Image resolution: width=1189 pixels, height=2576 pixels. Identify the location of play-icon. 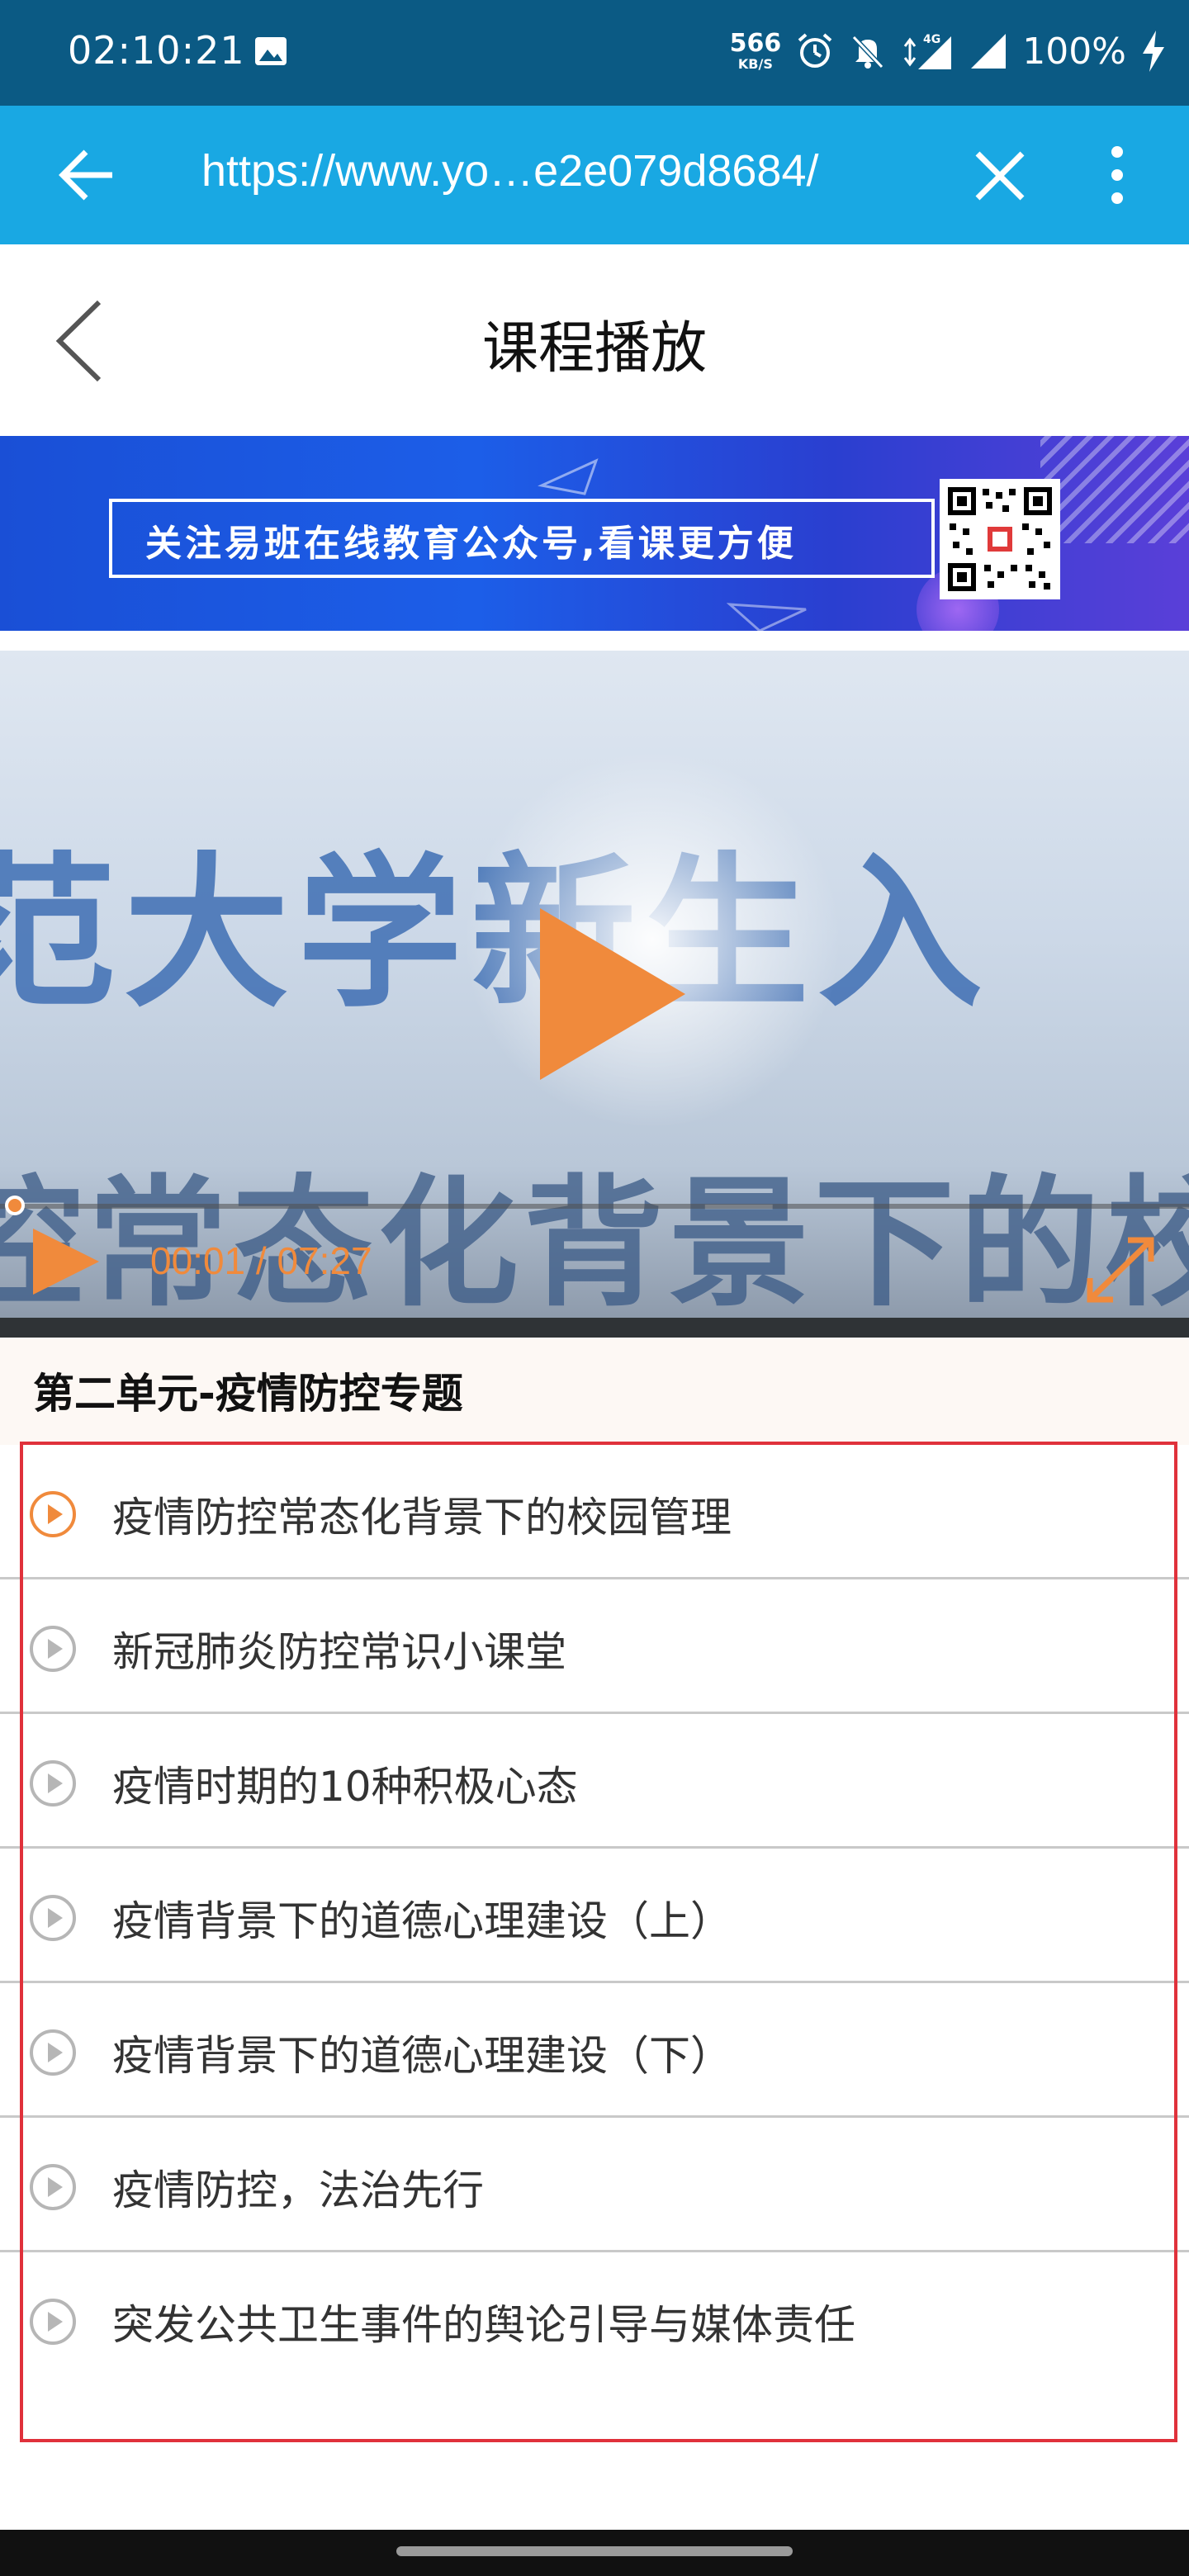
(612, 994).